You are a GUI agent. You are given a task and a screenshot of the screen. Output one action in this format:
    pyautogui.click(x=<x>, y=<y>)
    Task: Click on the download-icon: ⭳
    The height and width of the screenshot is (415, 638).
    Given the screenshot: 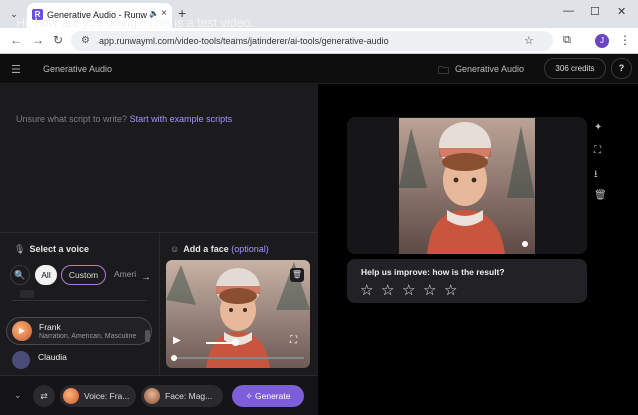 What is the action you would take?
    pyautogui.click(x=596, y=175)
    